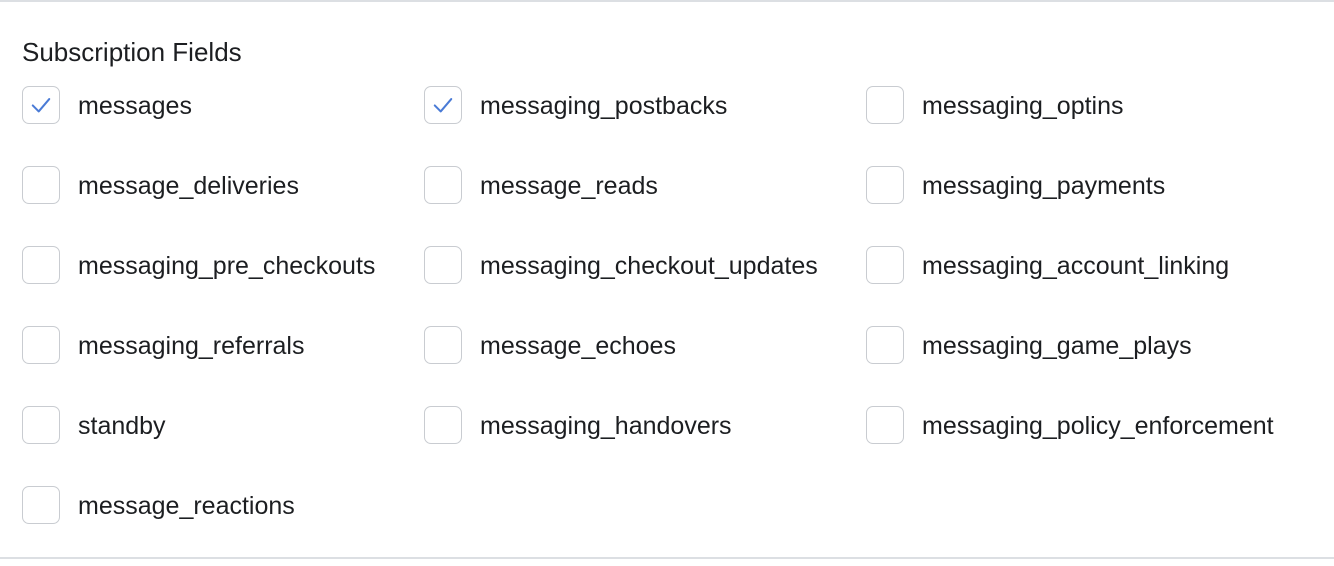  I want to click on field-messaging-handovers: messaging_handovers, so click(645, 426).